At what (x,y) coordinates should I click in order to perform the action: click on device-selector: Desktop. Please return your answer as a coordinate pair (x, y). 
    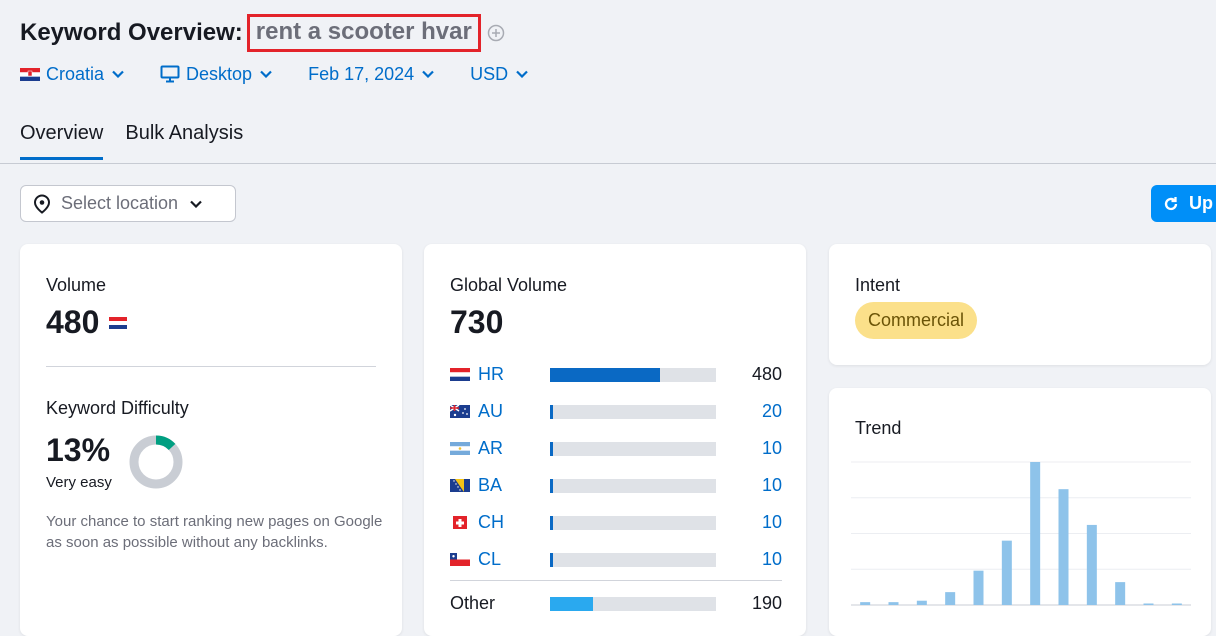
    Looking at the image, I should click on (216, 74).